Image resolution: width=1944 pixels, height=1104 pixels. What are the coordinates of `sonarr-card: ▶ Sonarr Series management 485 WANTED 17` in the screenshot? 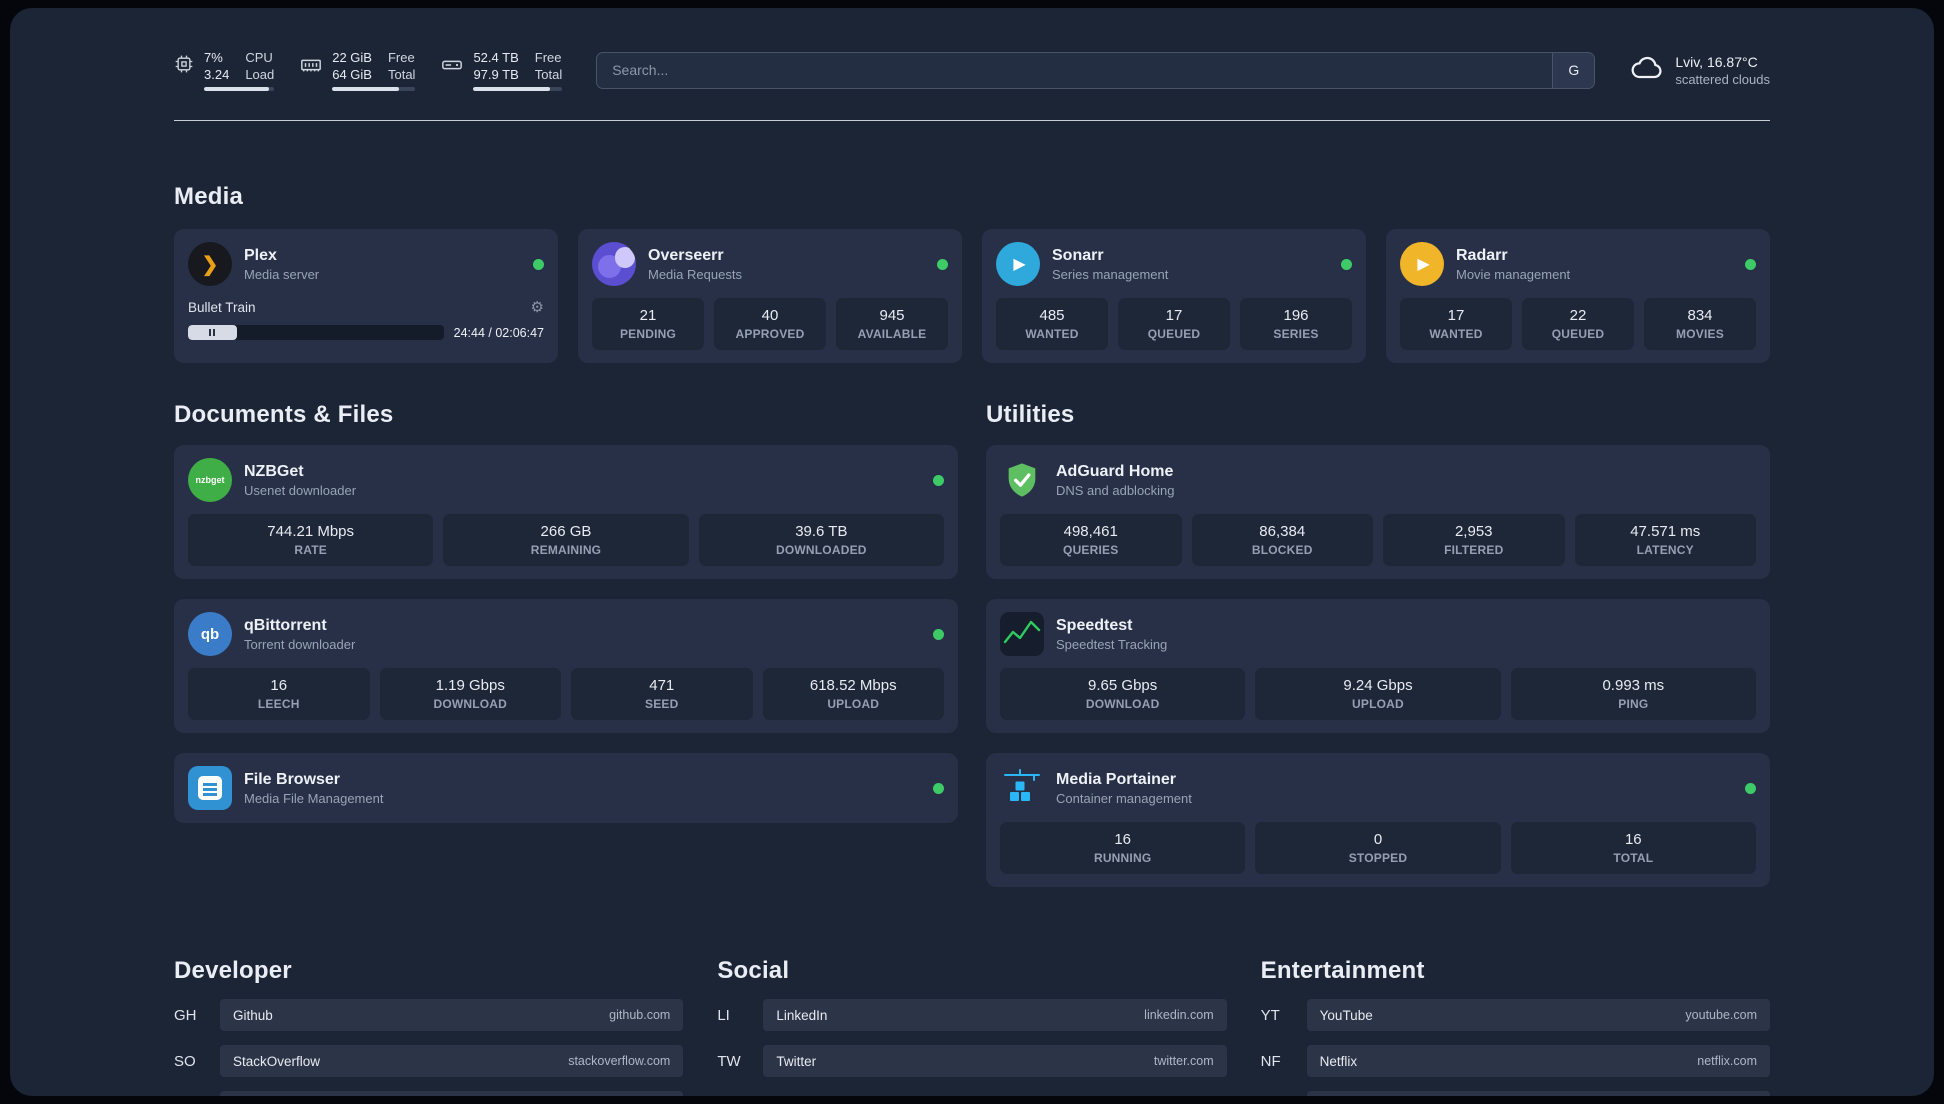 It's located at (1174, 296).